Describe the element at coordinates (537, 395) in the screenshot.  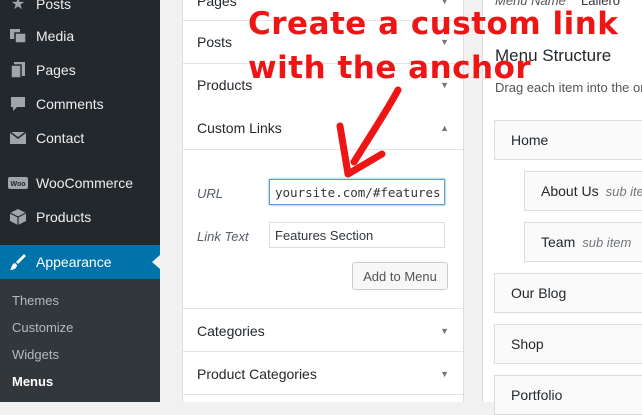
I see `menu-item-label: Portfolio` at that location.